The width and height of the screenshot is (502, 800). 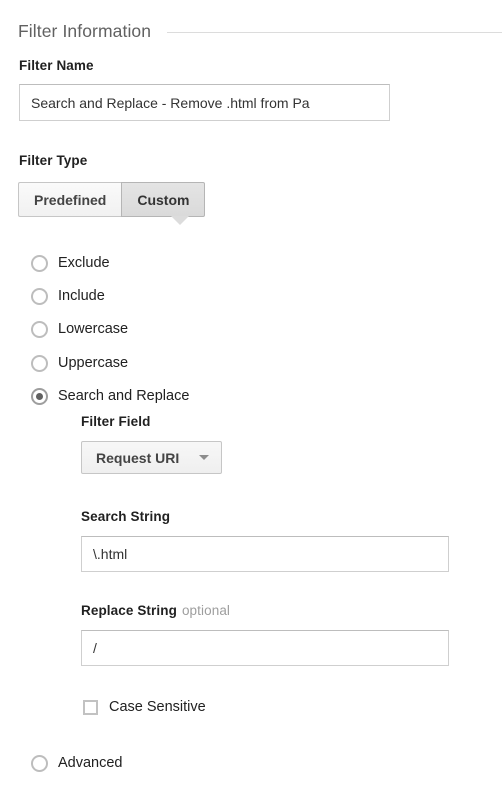 What do you see at coordinates (56, 65) in the screenshot?
I see `filter-name-label: Filter Name` at bounding box center [56, 65].